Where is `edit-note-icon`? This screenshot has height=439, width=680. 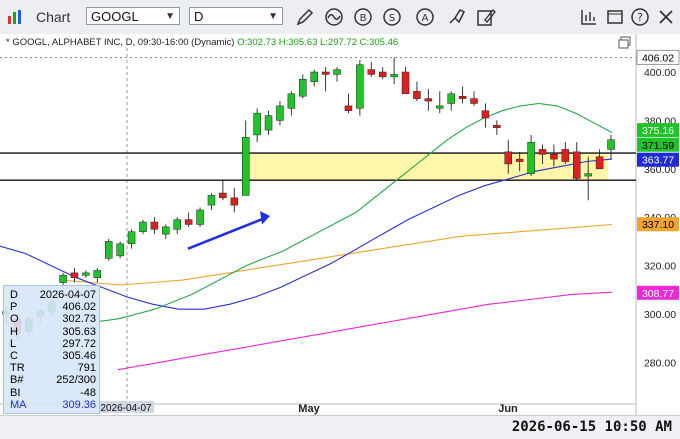
edit-note-icon is located at coordinates (486, 17).